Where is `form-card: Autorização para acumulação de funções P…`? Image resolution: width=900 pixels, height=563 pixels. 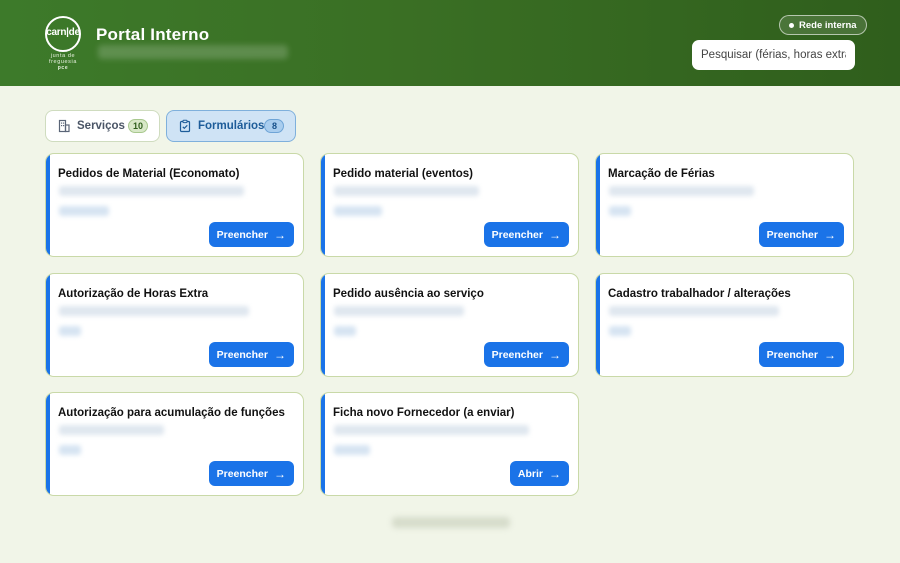 form-card: Autorização para acumulação de funções P… is located at coordinates (174, 444).